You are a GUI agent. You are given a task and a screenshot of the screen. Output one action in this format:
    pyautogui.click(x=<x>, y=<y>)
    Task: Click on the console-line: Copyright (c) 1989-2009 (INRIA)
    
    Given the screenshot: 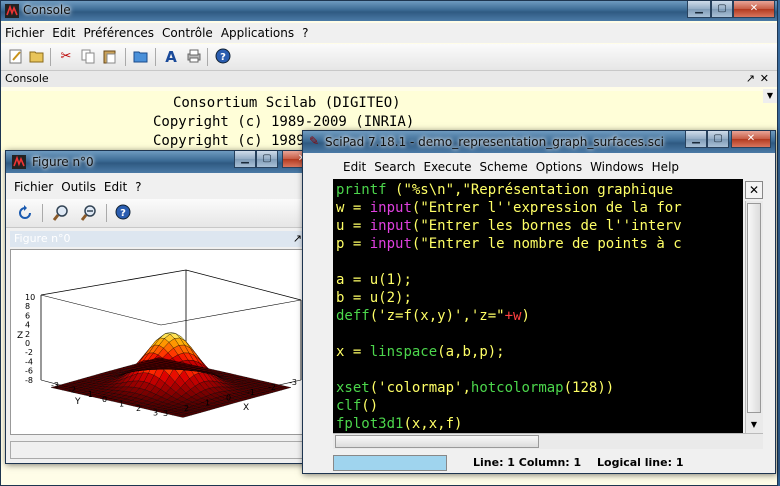 What is the action you would take?
    pyautogui.click(x=284, y=122)
    